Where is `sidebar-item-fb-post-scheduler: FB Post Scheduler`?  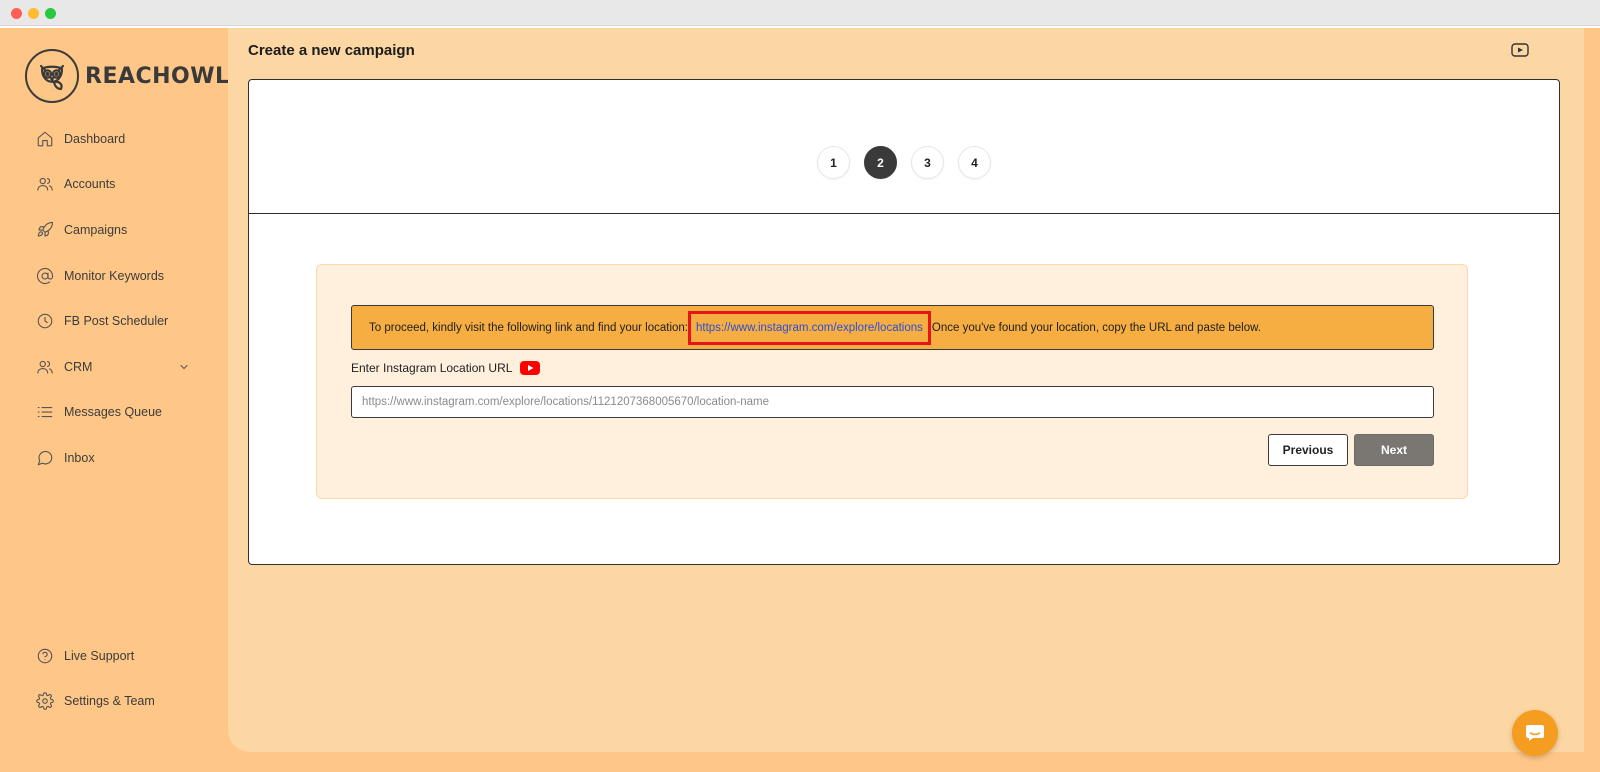
sidebar-item-fb-post-scheduler: FB Post Scheduler is located at coordinates (114, 321).